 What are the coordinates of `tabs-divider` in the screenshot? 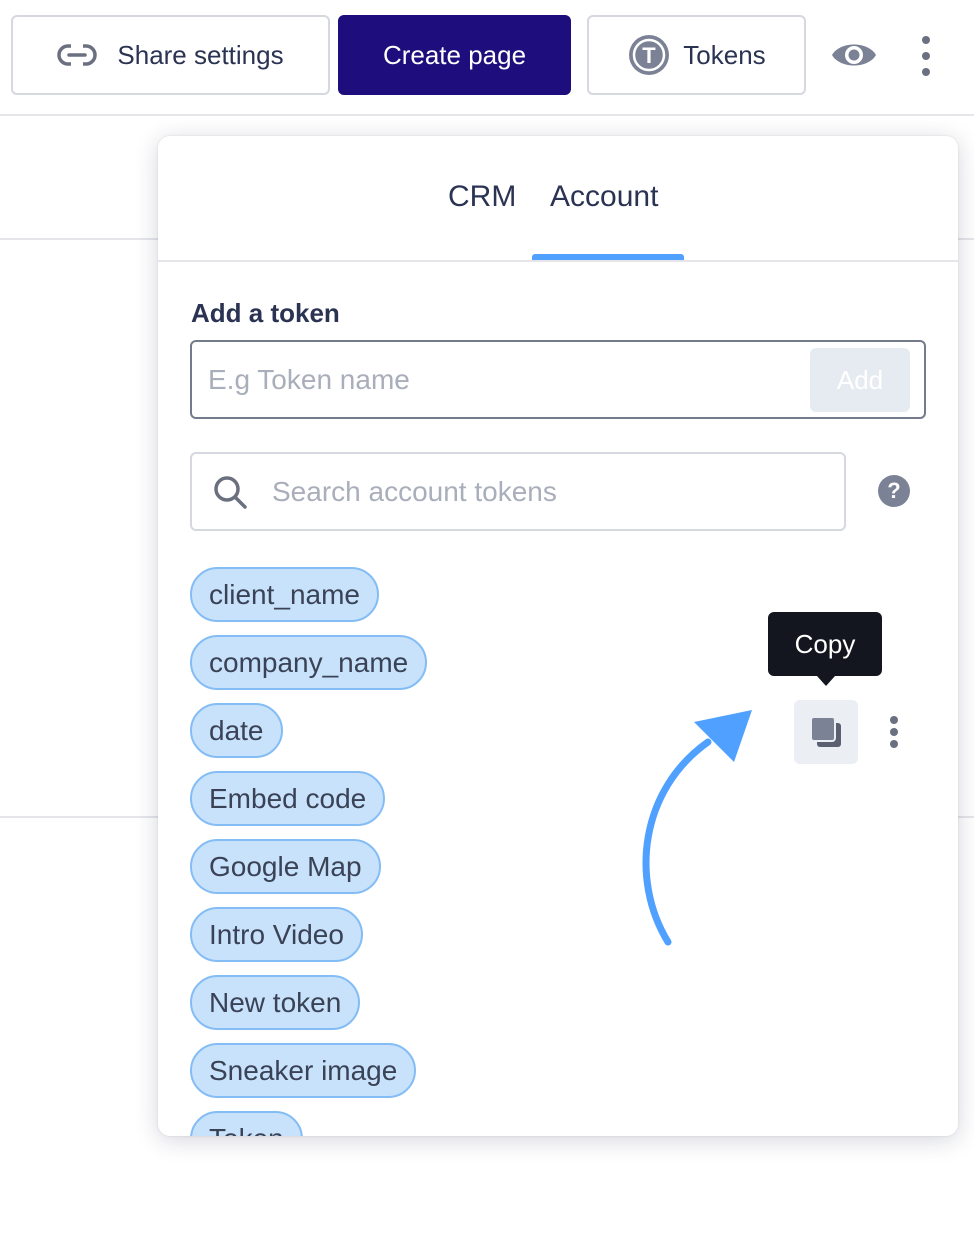 It's located at (558, 261).